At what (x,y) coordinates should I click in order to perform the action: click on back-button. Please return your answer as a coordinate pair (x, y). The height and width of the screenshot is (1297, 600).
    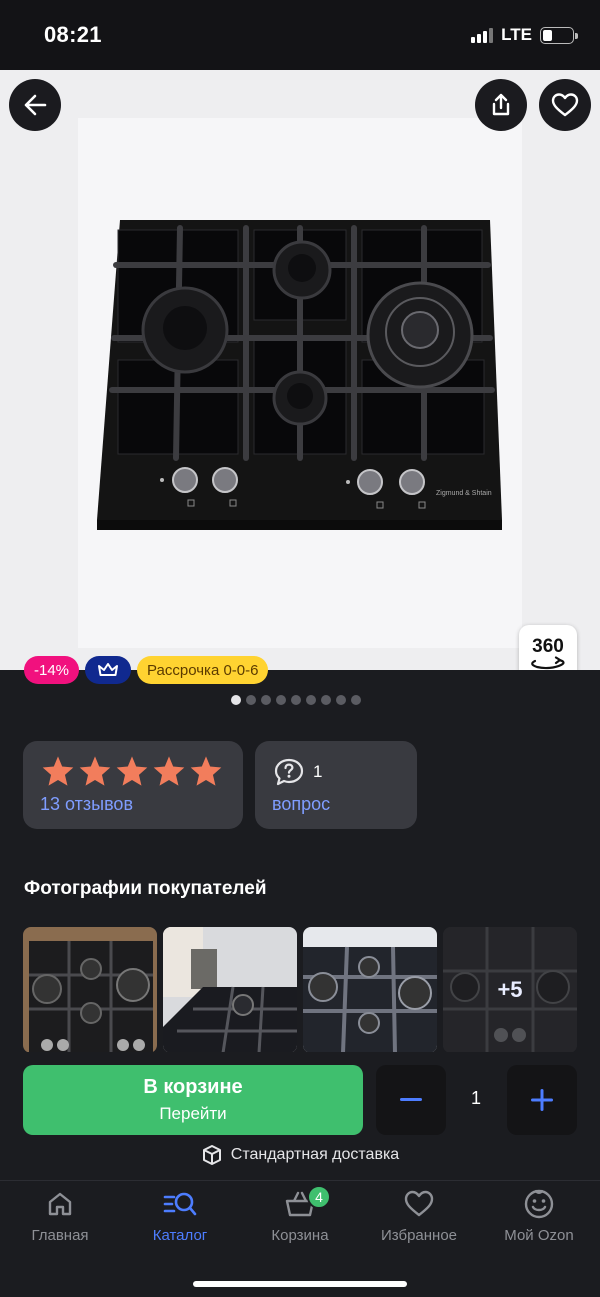
    Looking at the image, I should click on (35, 105).